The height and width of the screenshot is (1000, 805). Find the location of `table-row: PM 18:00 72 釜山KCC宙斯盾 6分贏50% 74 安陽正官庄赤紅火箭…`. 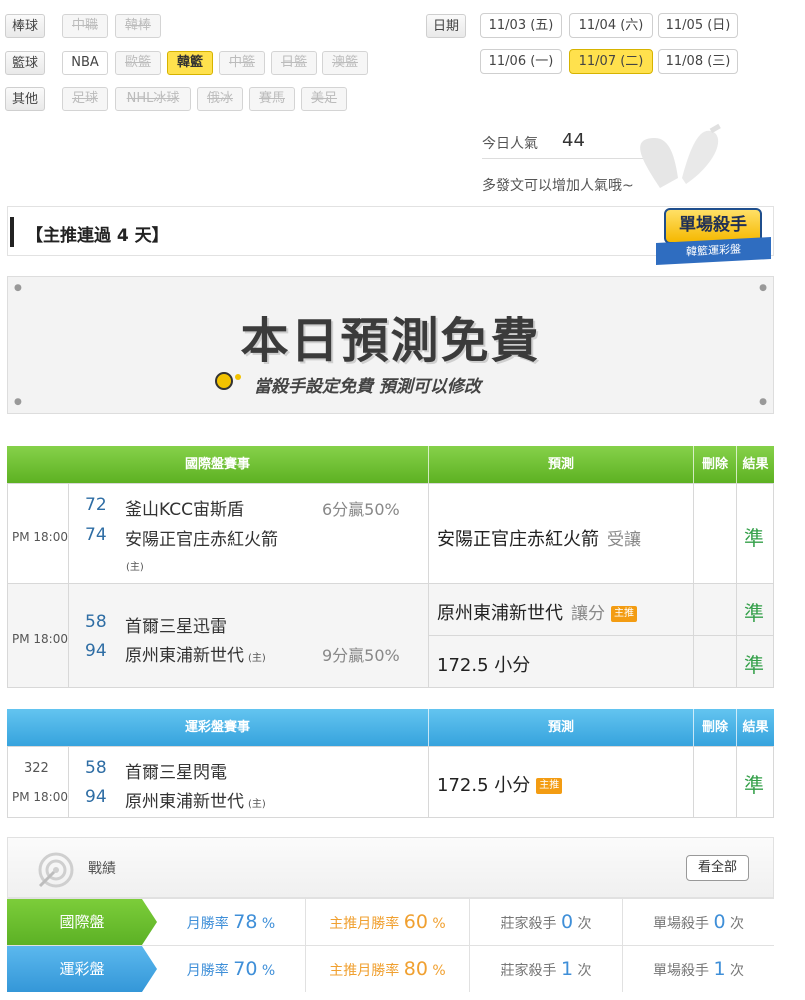

table-row: PM 18:00 72 釜山KCC宙斯盾 6分贏50% 74 安陽正官庄赤紅火箭… is located at coordinates (390, 533).